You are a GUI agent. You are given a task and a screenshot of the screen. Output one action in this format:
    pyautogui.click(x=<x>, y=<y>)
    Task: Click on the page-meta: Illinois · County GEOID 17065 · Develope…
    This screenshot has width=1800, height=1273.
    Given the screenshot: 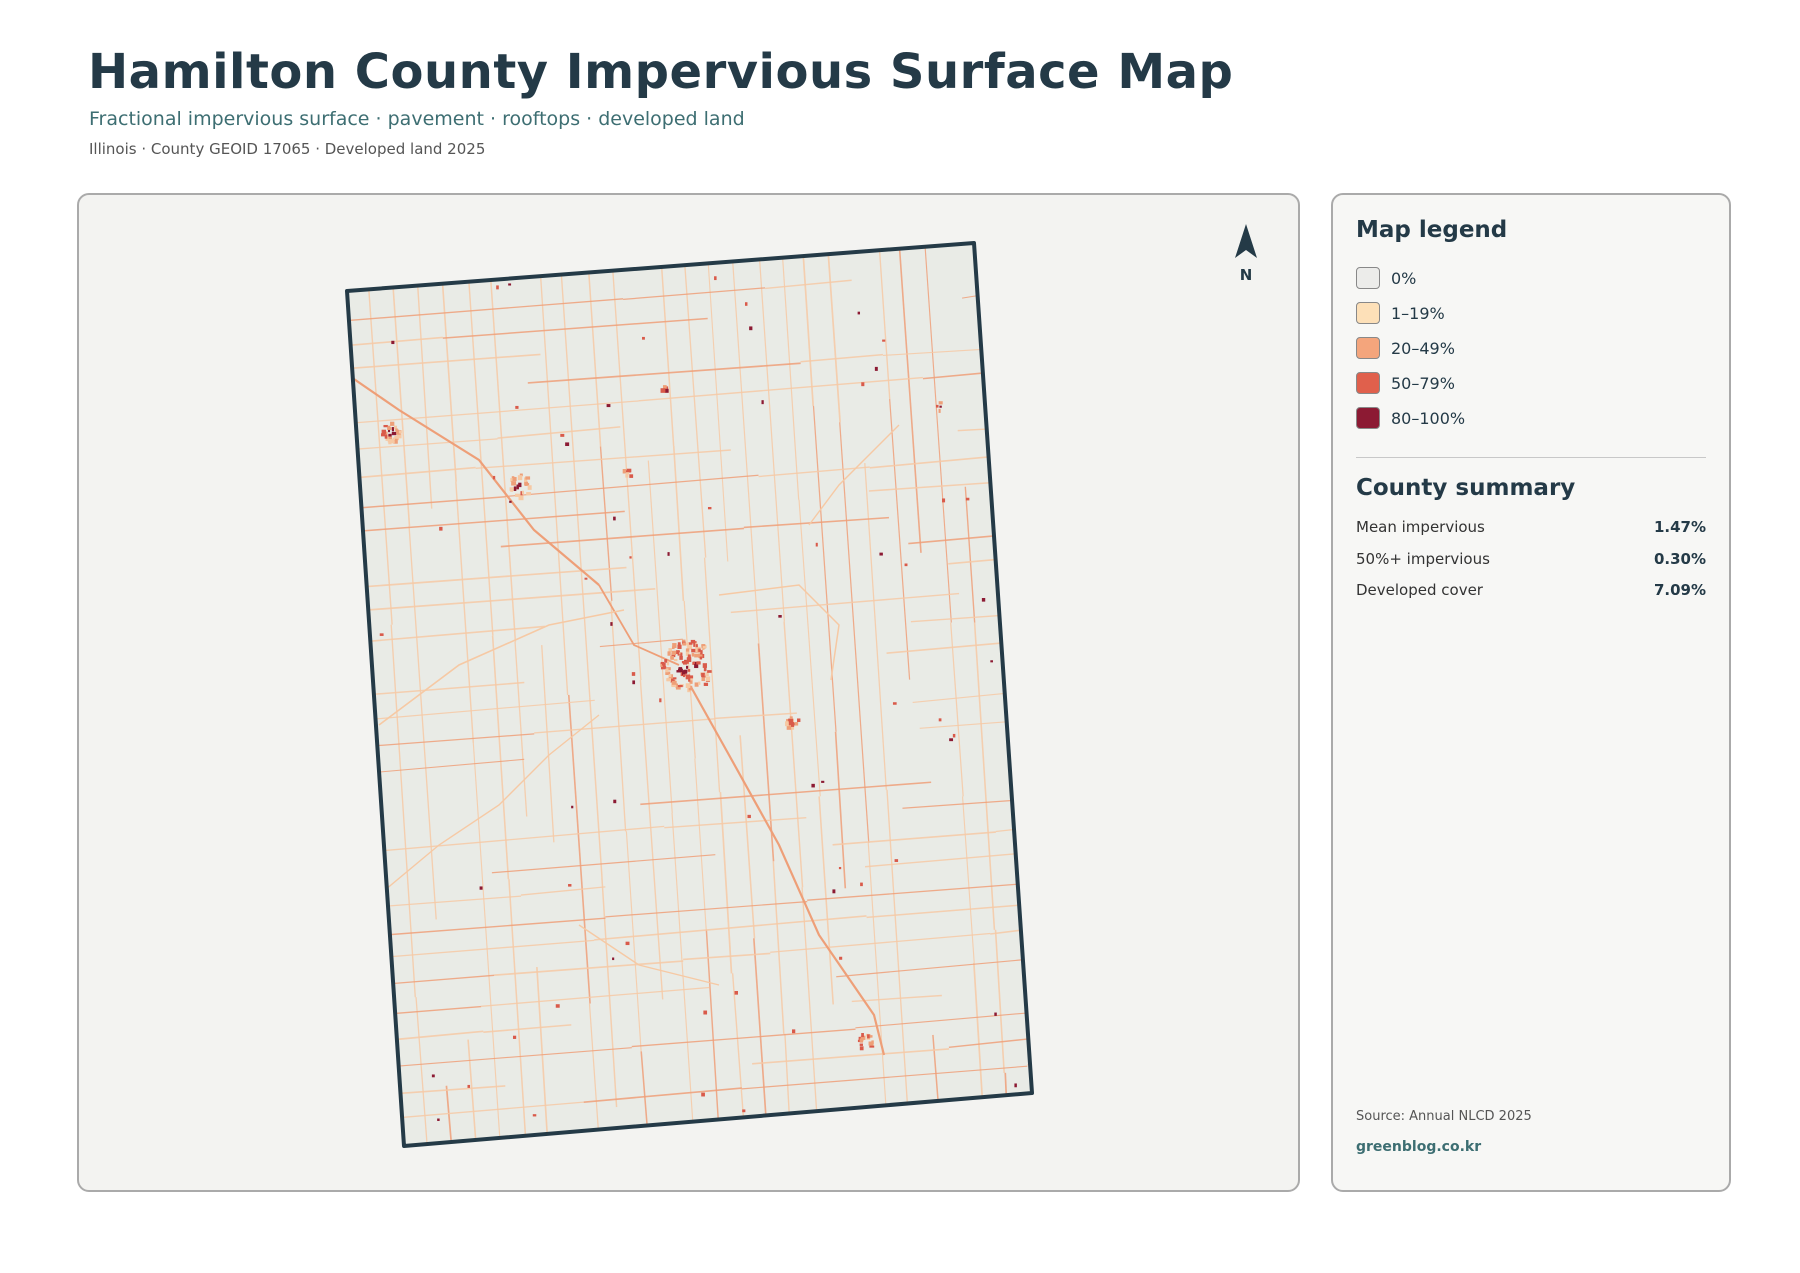 What is the action you would take?
    pyautogui.click(x=287, y=149)
    